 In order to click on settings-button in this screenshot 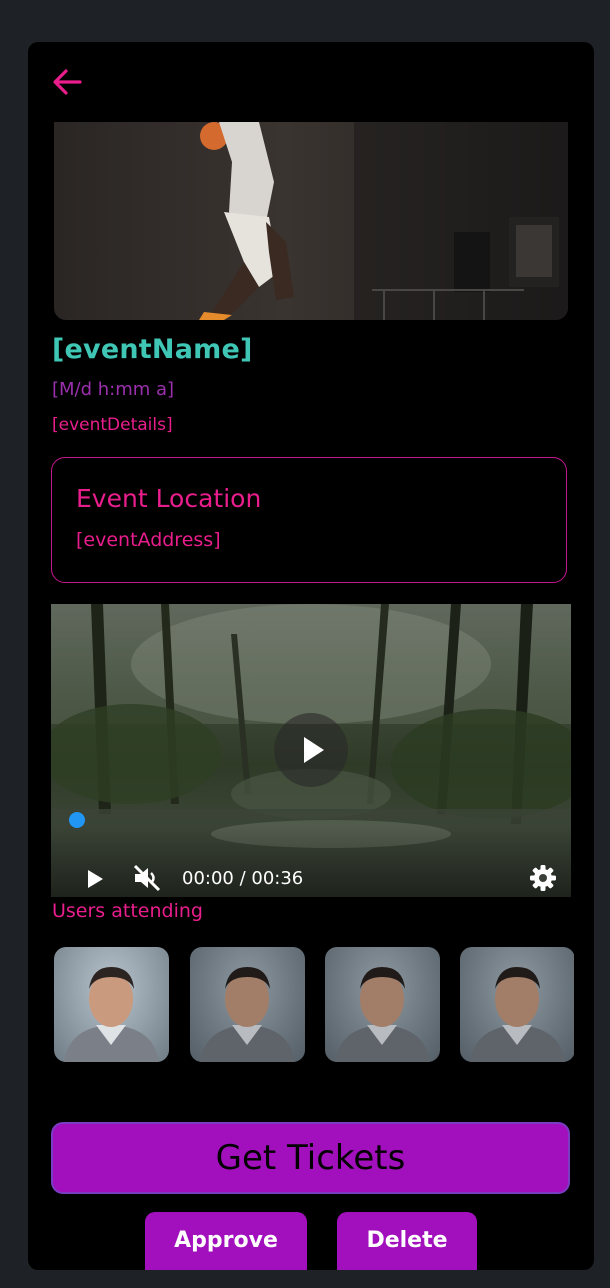, I will do `click(543, 878)`.